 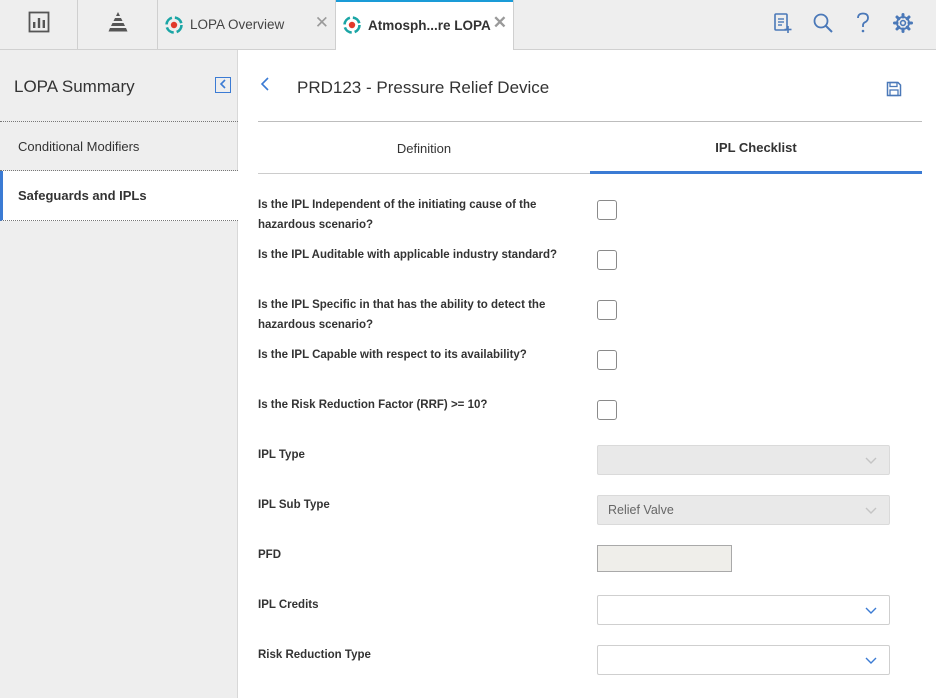 I want to click on tab-label: IPL Checklist, so click(x=756, y=147).